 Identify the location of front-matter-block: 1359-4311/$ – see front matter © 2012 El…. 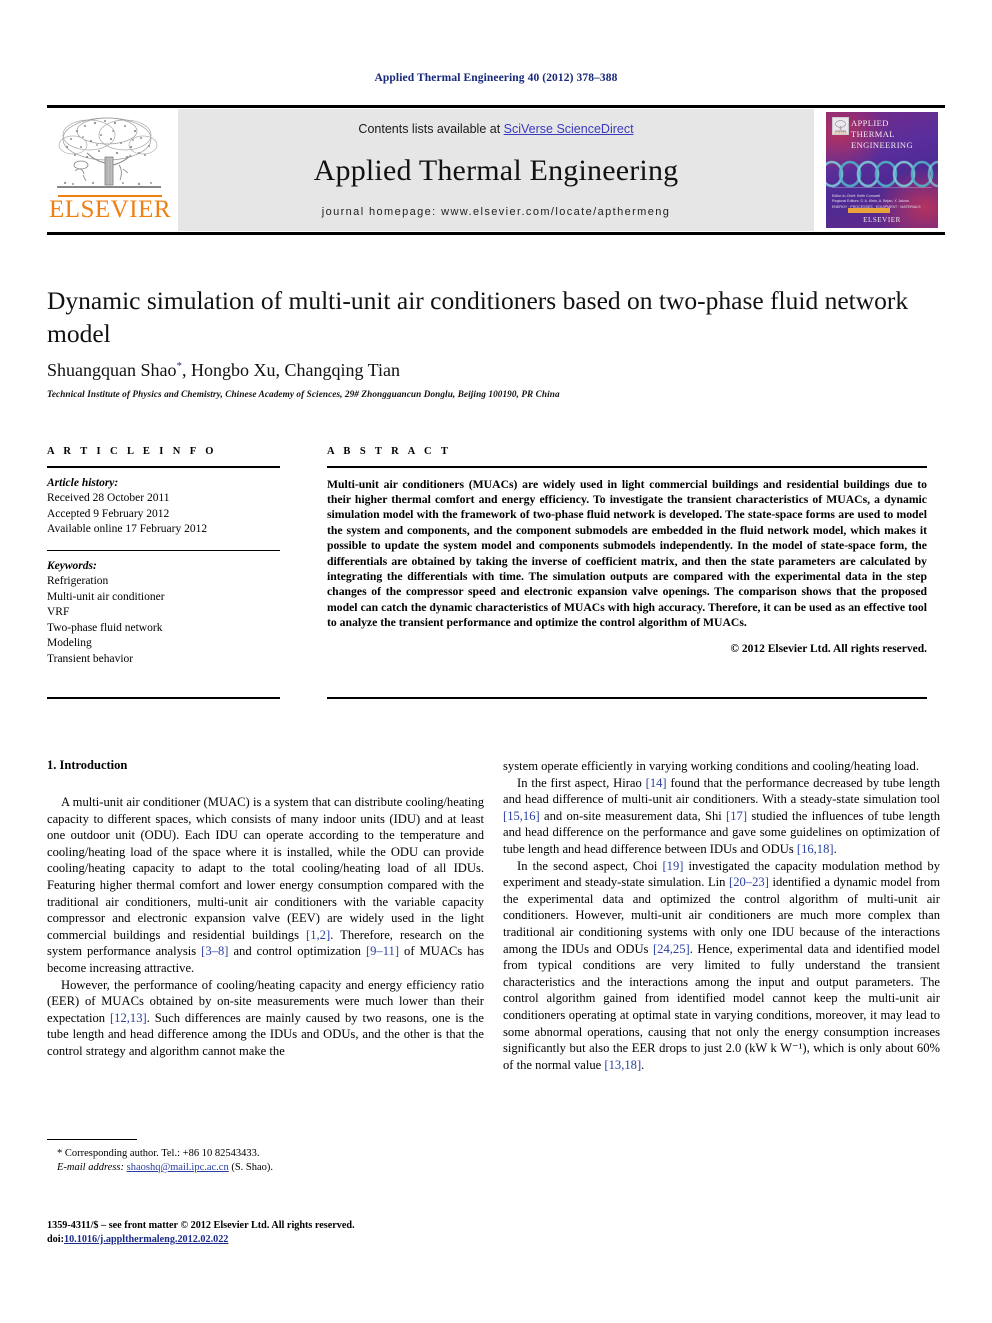
(297, 1233).